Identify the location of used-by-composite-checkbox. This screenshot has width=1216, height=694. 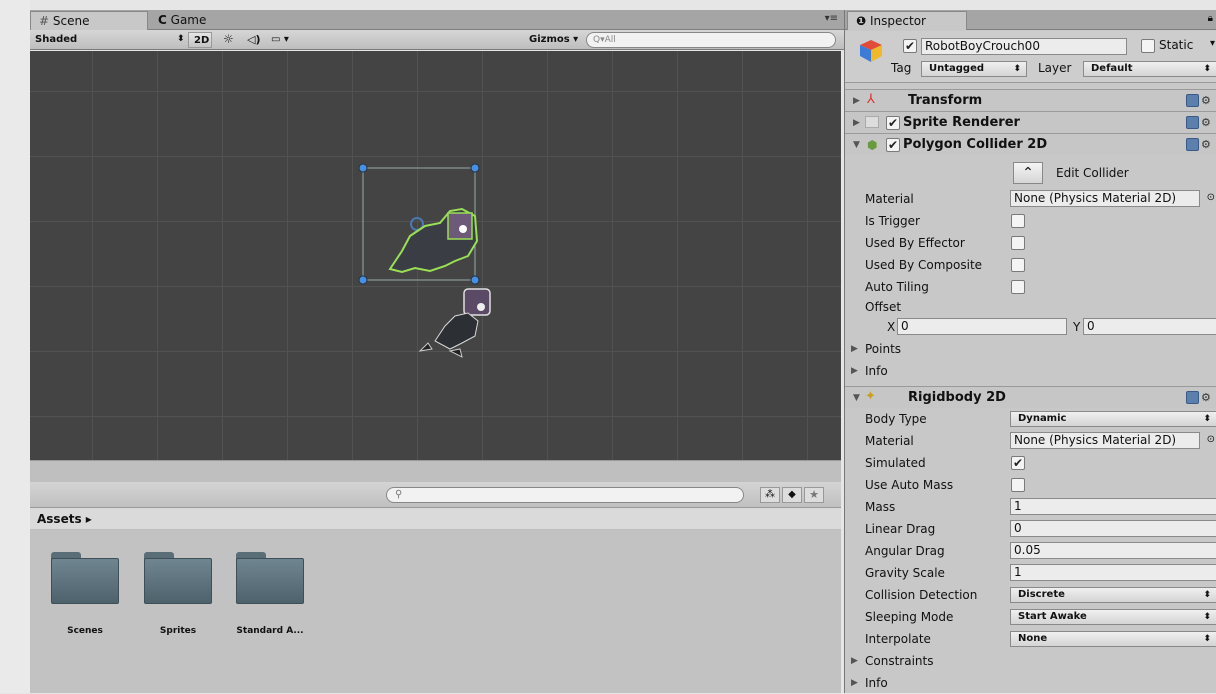
(1018, 265).